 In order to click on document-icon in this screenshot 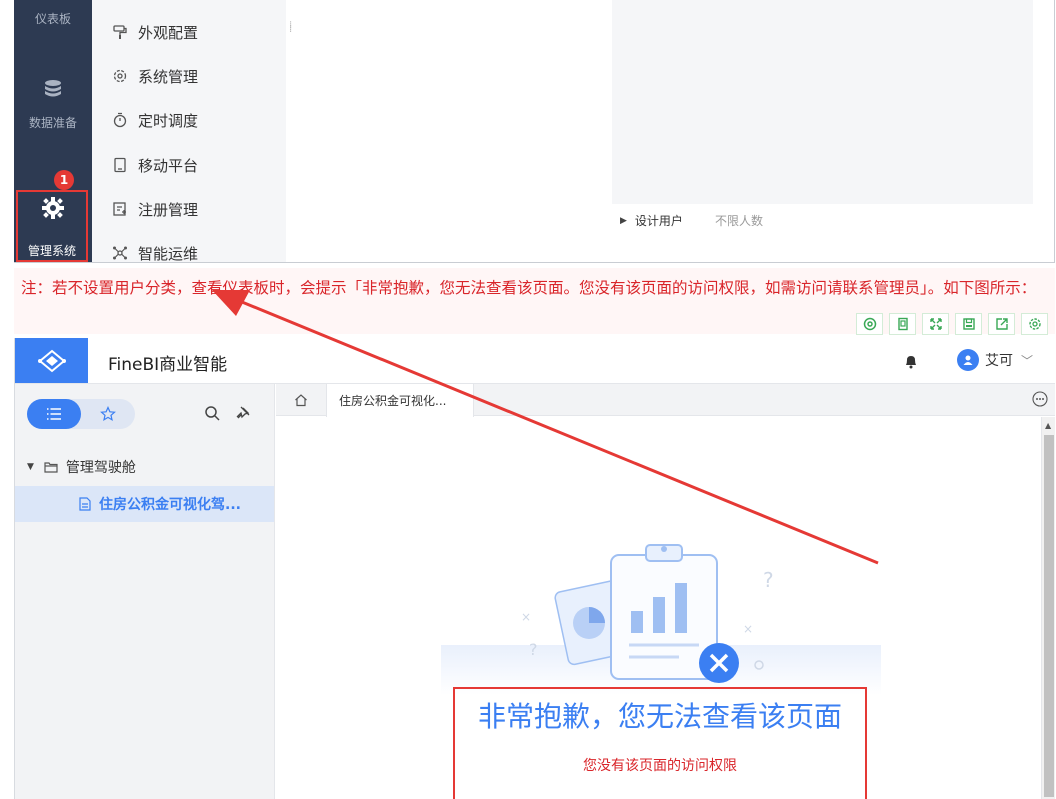, I will do `click(85, 504)`.